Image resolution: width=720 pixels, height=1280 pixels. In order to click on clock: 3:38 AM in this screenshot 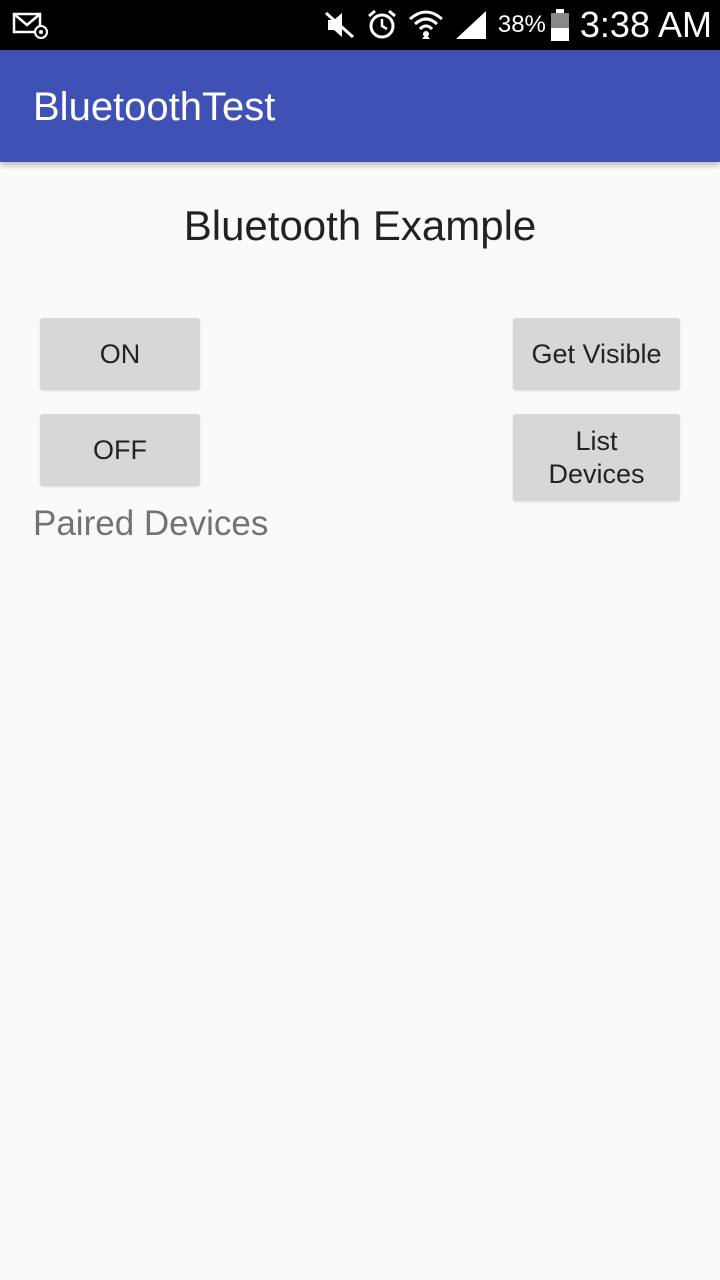, I will do `click(645, 24)`.